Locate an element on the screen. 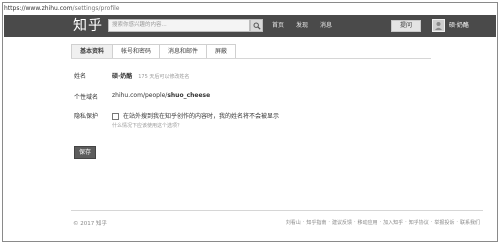 The width and height of the screenshot is (501, 245). search-icon is located at coordinates (257, 26).